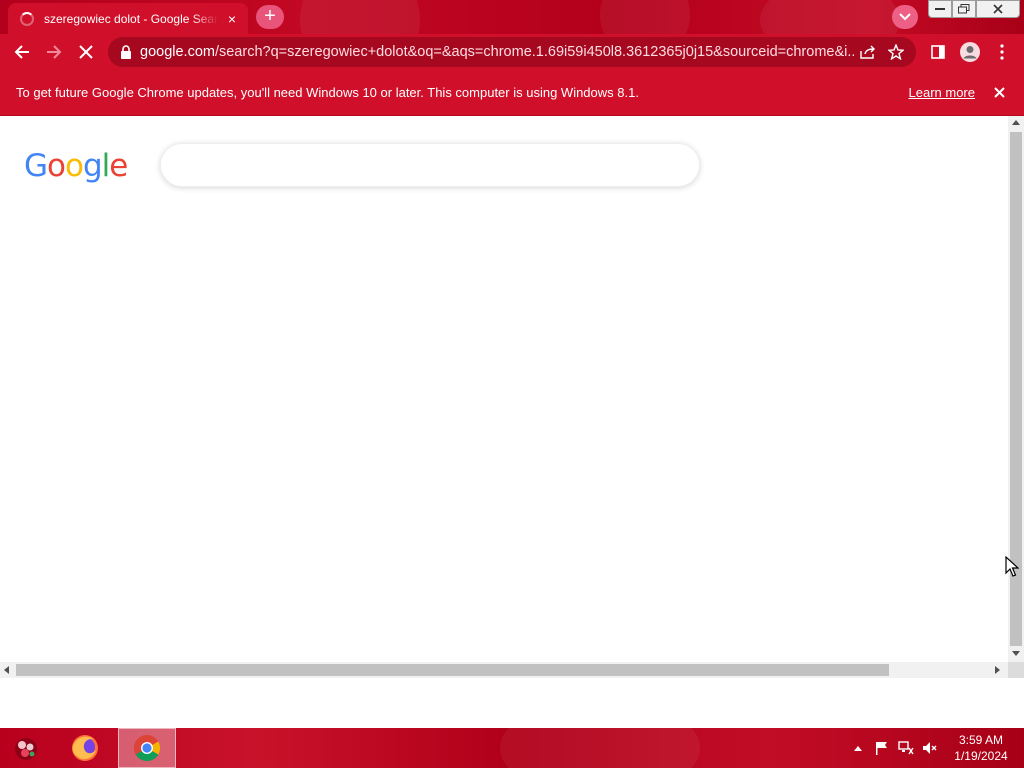 This screenshot has width=1024, height=768. I want to click on taskbar-firefox, so click(85, 748).